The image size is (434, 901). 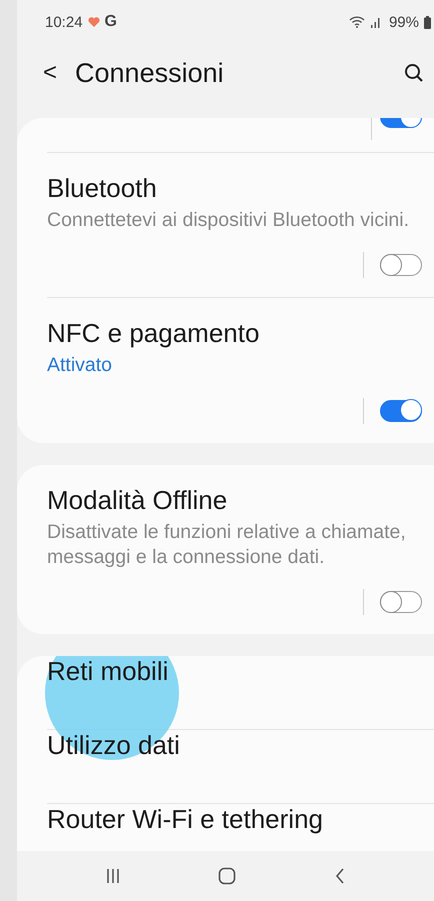 What do you see at coordinates (427, 22) in the screenshot?
I see `battery-icon` at bounding box center [427, 22].